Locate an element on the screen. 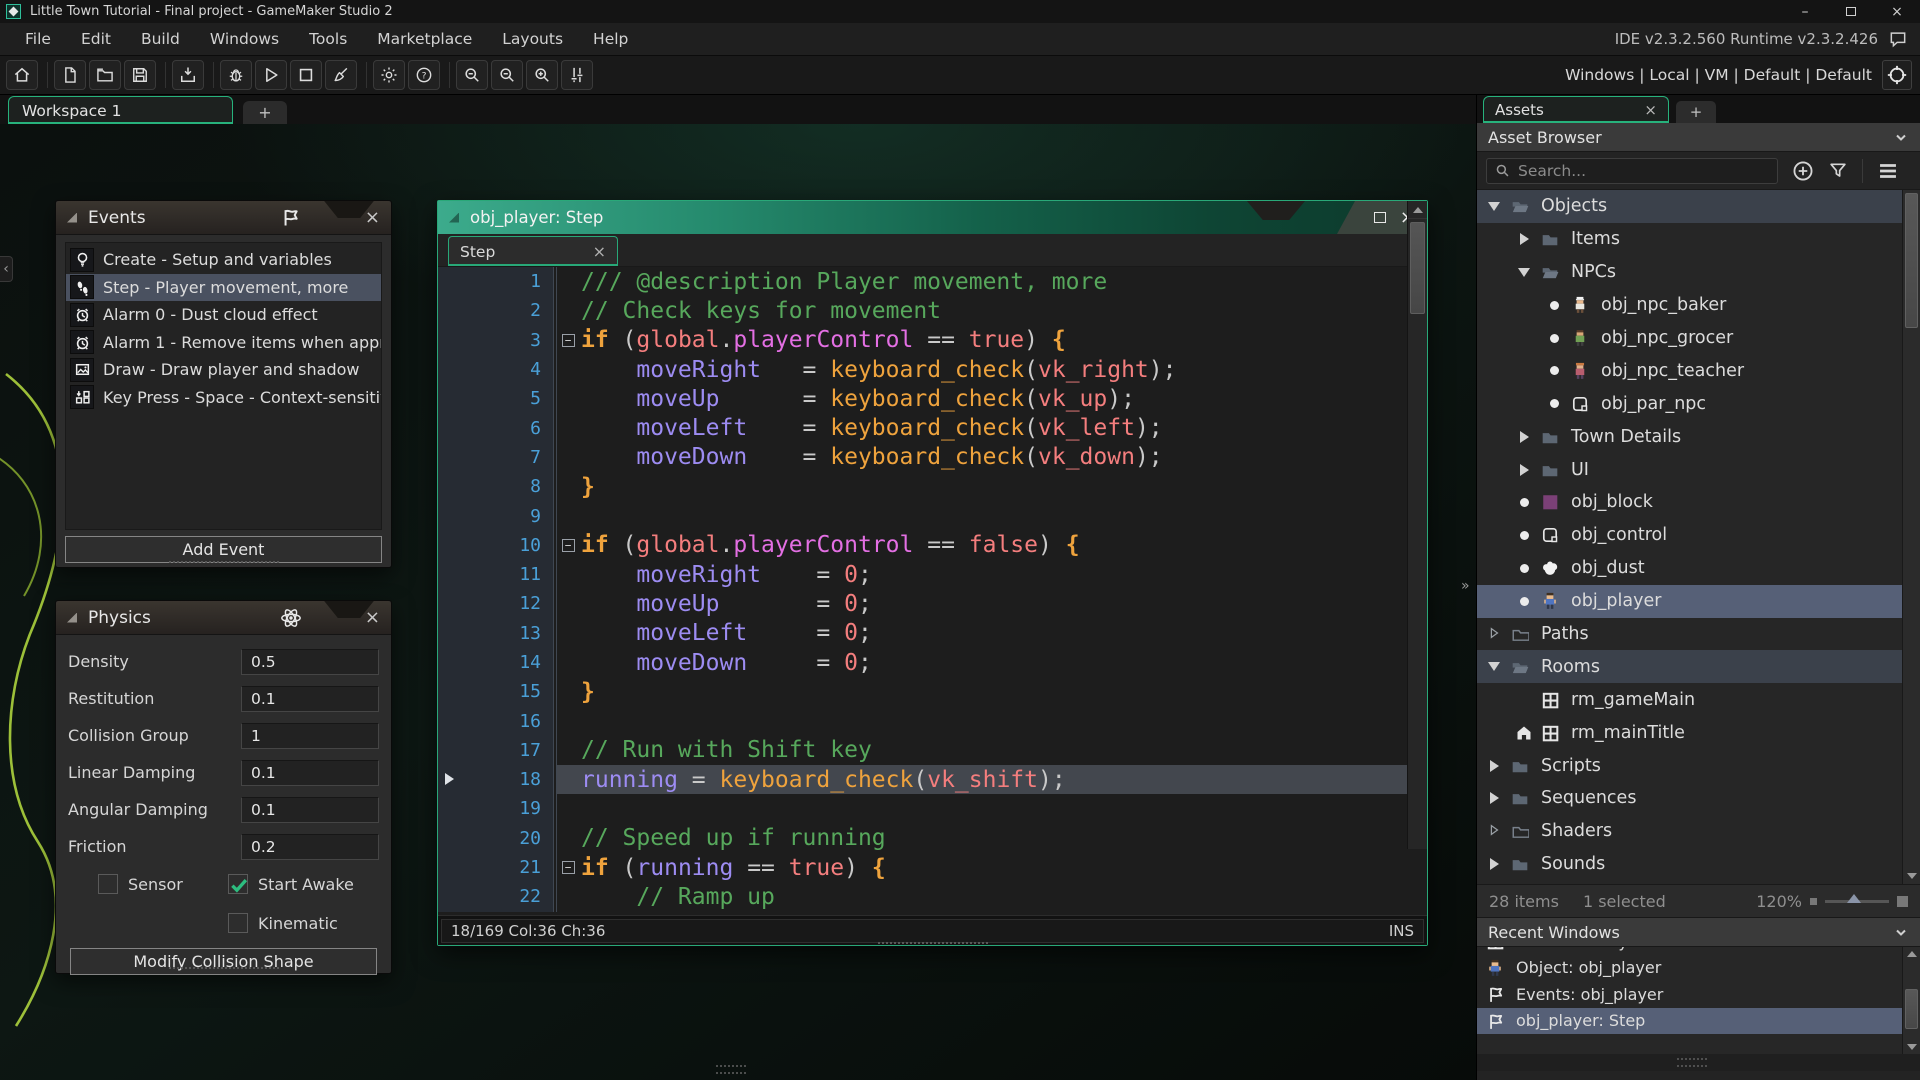 The height and width of the screenshot is (1080, 1920). run-button is located at coordinates (271, 75).